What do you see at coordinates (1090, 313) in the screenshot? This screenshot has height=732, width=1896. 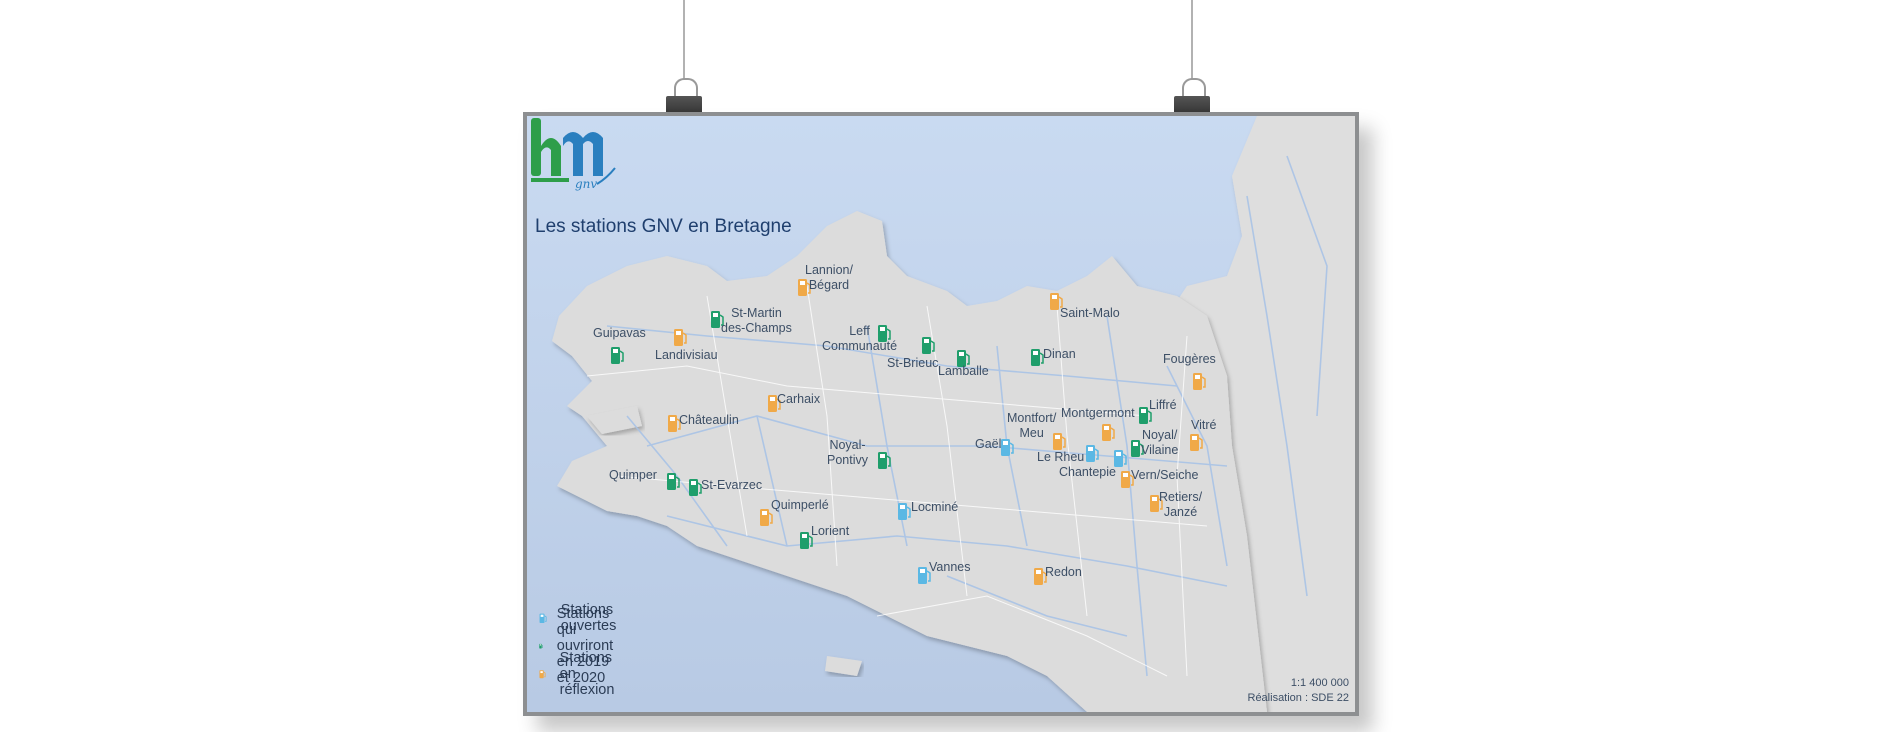 I see `place-label: Saint-Malo` at bounding box center [1090, 313].